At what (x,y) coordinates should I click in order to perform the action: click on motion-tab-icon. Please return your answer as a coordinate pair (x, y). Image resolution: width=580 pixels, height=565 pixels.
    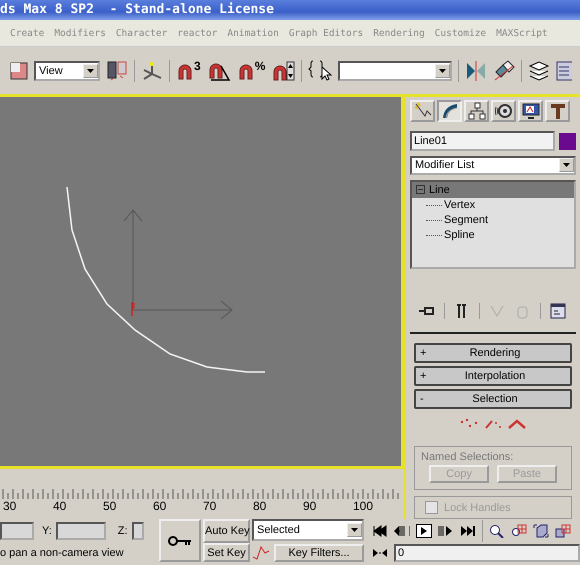
    Looking at the image, I should click on (504, 111).